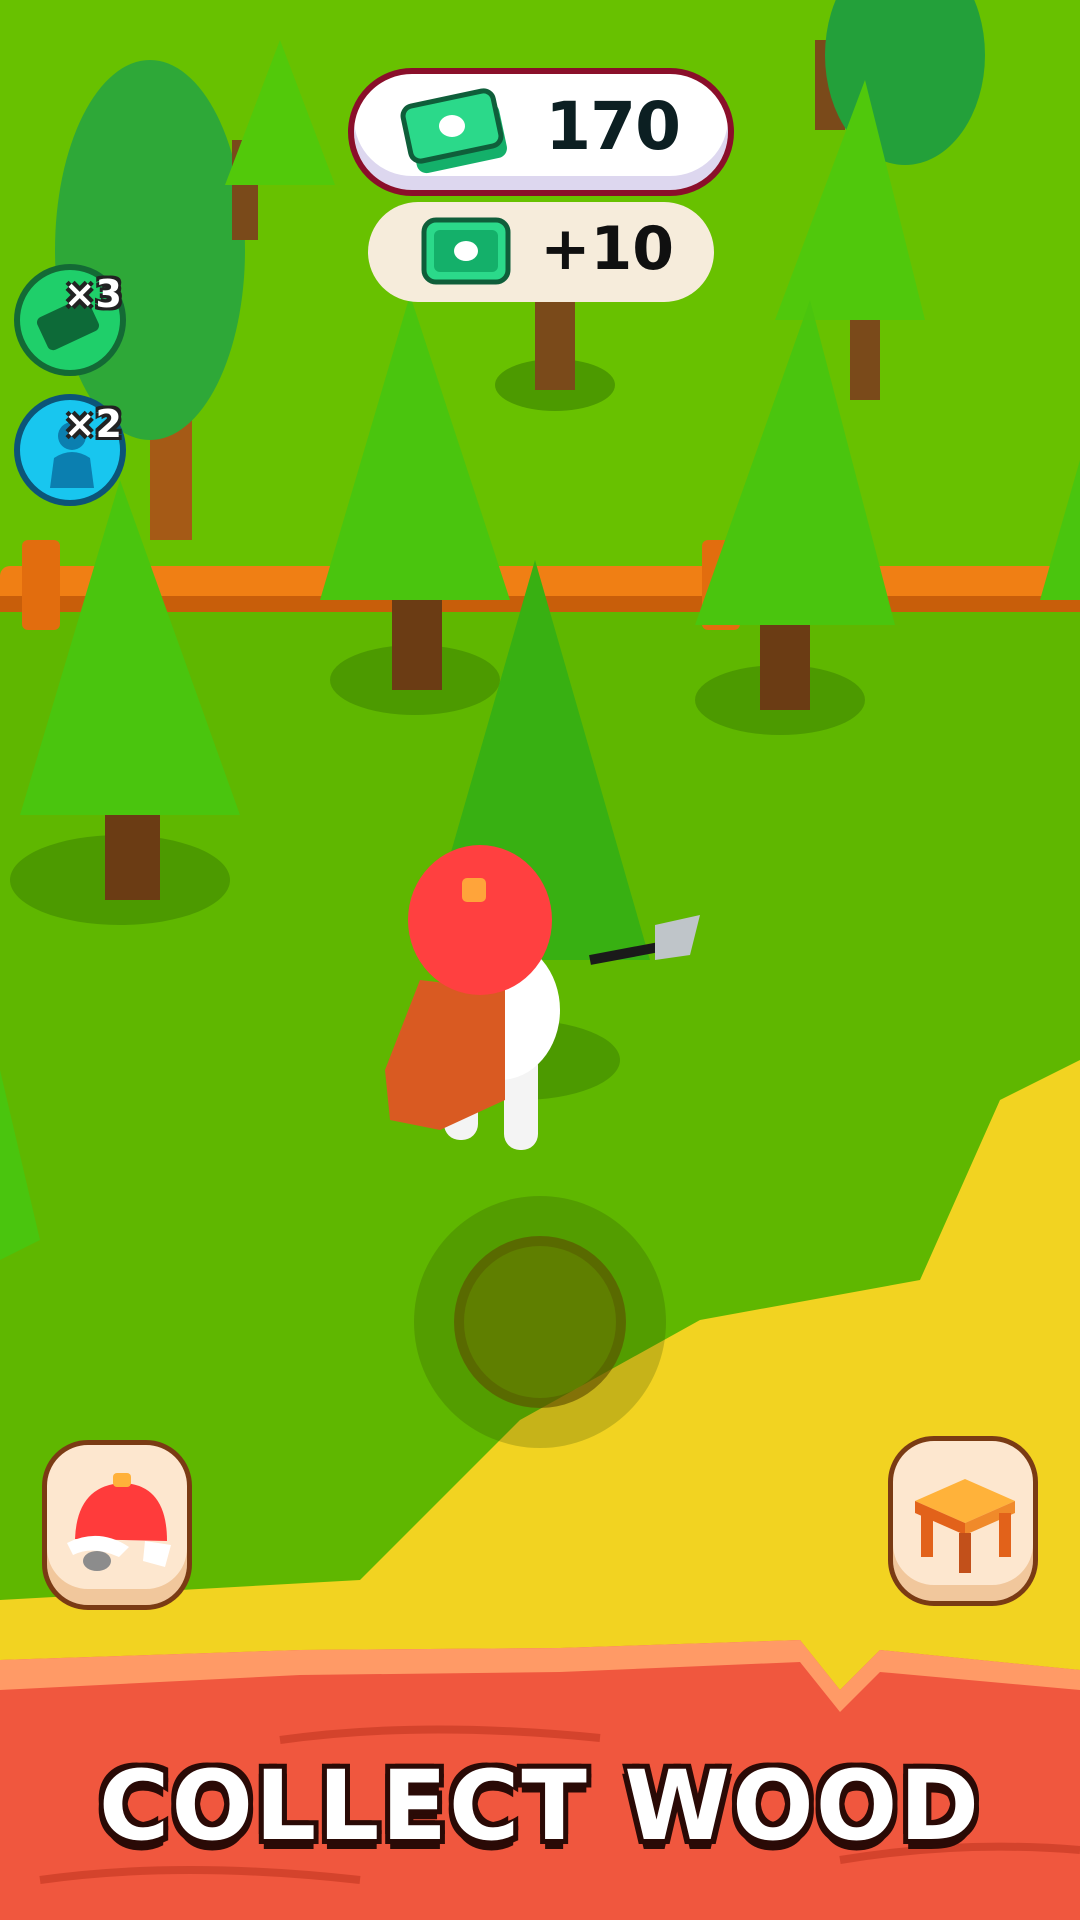 The width and height of the screenshot is (1080, 1920). I want to click on cash-stack-icon, so click(453, 131).